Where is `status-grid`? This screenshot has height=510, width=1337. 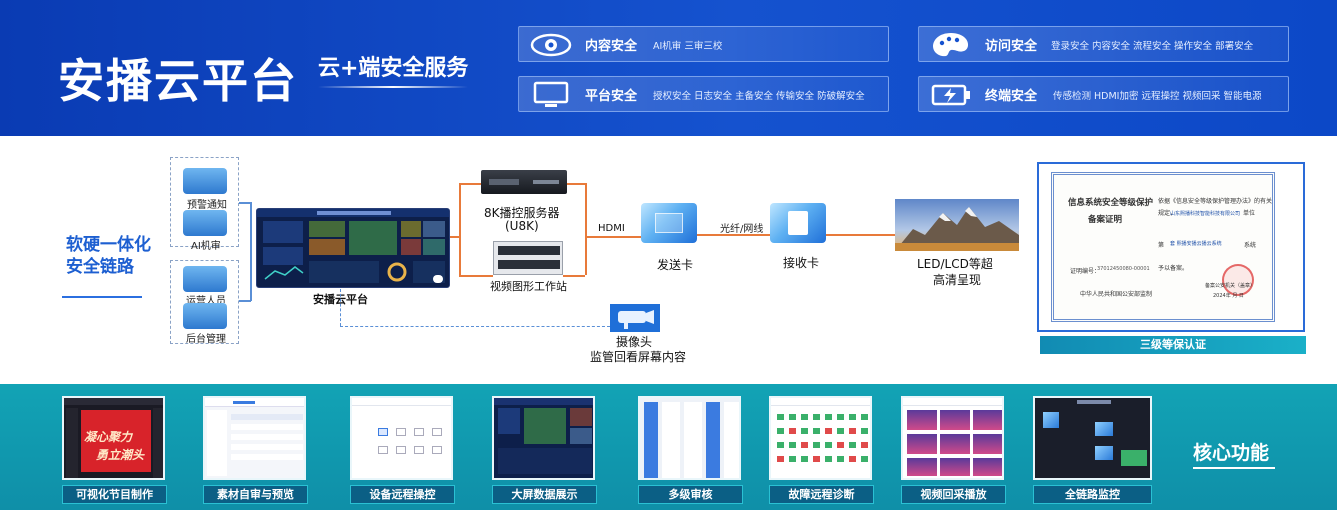 status-grid is located at coordinates (822, 438).